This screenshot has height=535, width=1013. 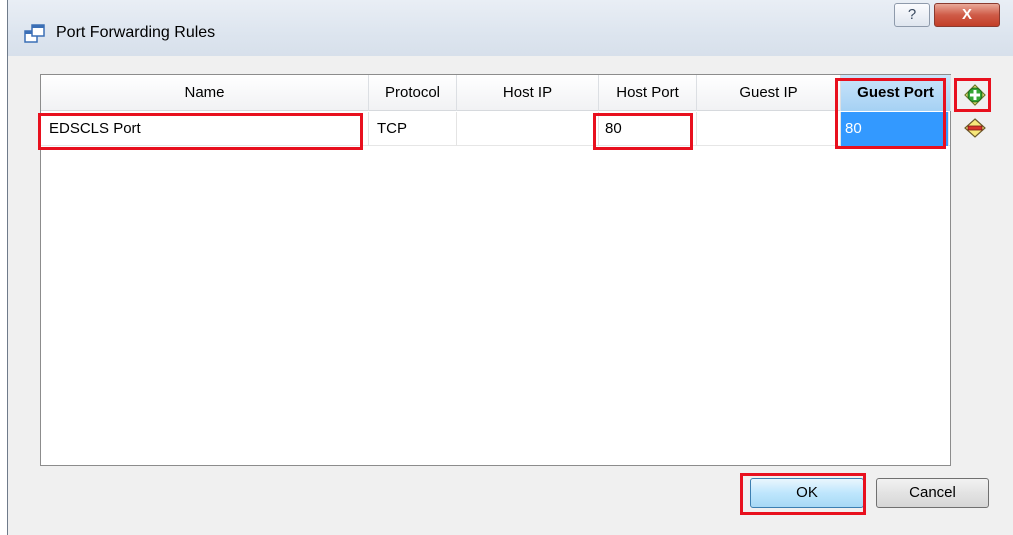 I want to click on column-header-guest-ip: Guest IP, so click(x=769, y=93).